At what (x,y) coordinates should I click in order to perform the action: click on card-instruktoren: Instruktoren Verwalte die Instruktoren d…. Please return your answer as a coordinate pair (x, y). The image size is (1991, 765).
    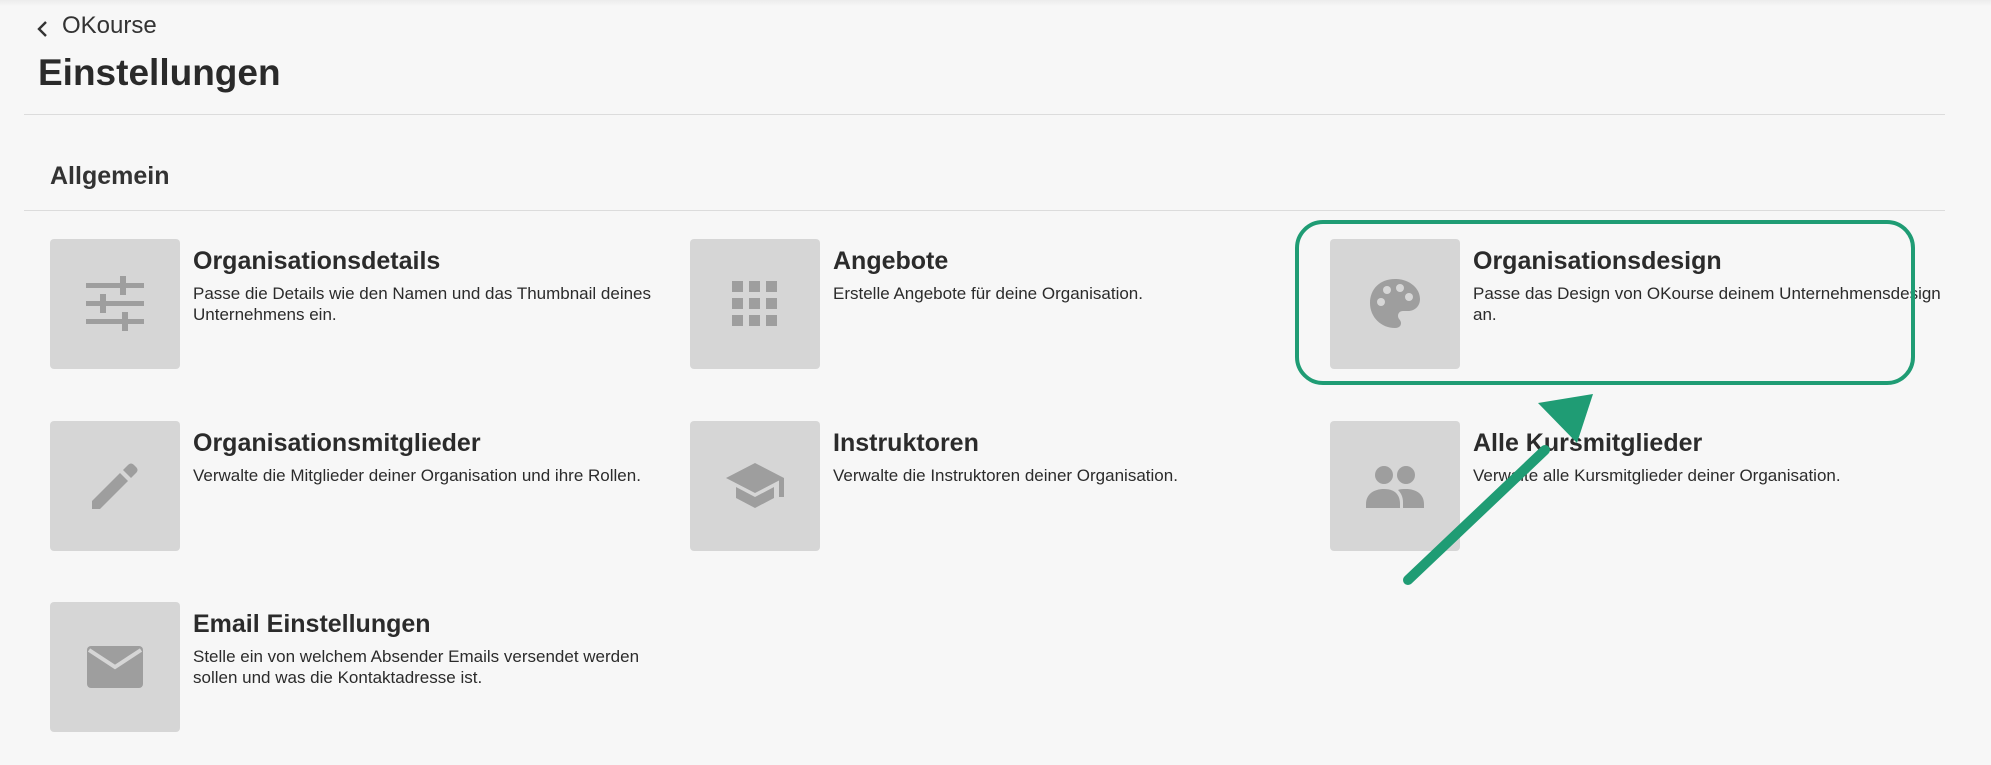
    Looking at the image, I should click on (990, 487).